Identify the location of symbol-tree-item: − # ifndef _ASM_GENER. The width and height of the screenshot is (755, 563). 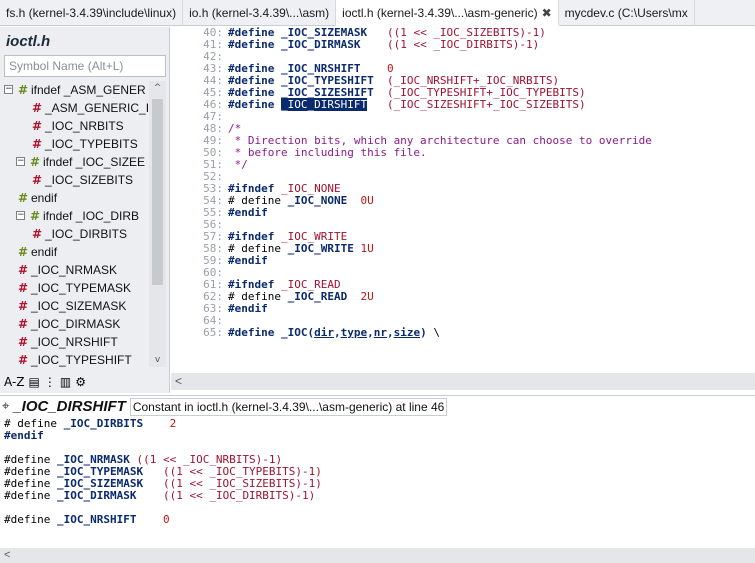
(74, 90).